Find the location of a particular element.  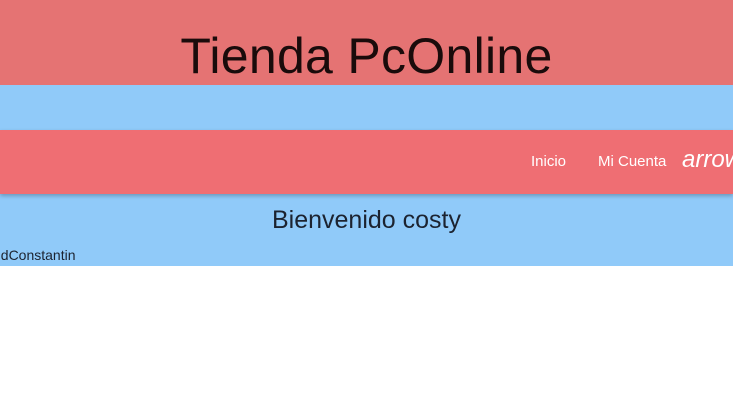

nav-link-mi-cuenta: Mi Cuenta is located at coordinates (632, 161).